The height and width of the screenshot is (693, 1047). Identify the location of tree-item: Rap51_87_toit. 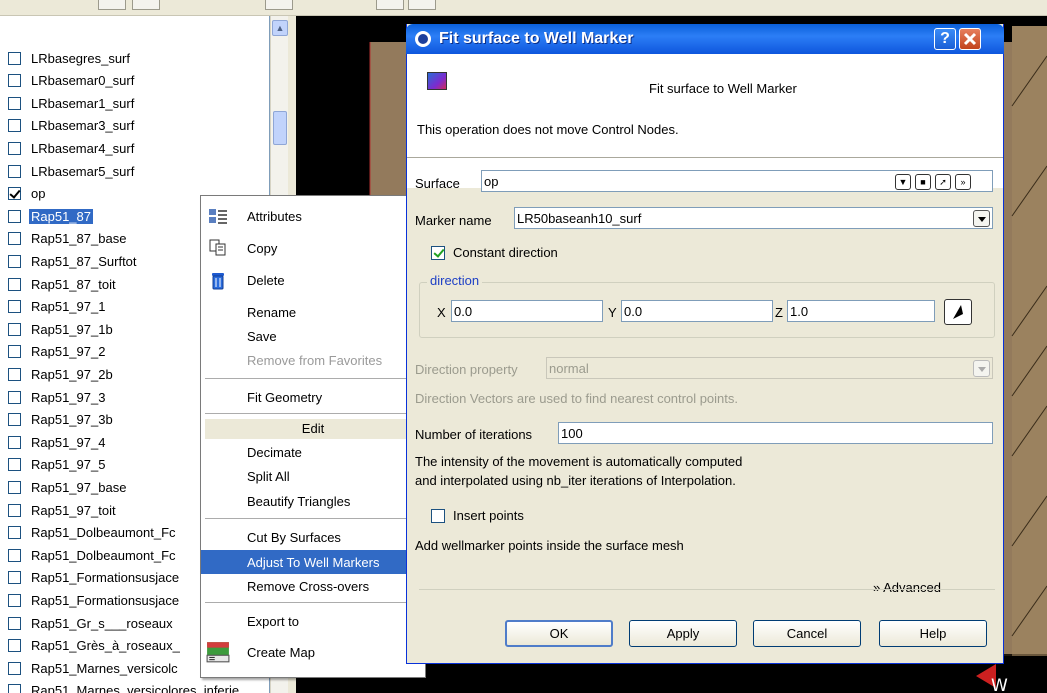
(63, 284).